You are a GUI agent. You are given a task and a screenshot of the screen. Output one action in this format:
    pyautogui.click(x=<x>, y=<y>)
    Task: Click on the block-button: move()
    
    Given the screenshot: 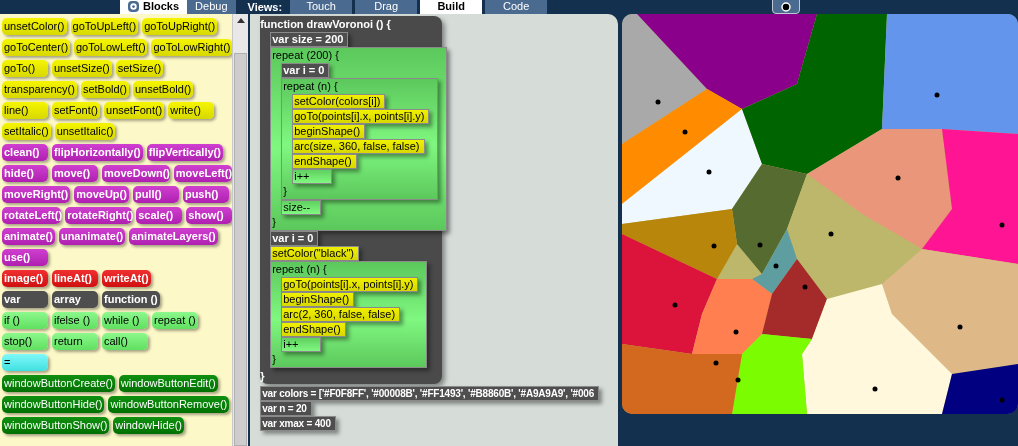 What is the action you would take?
    pyautogui.click(x=75, y=173)
    